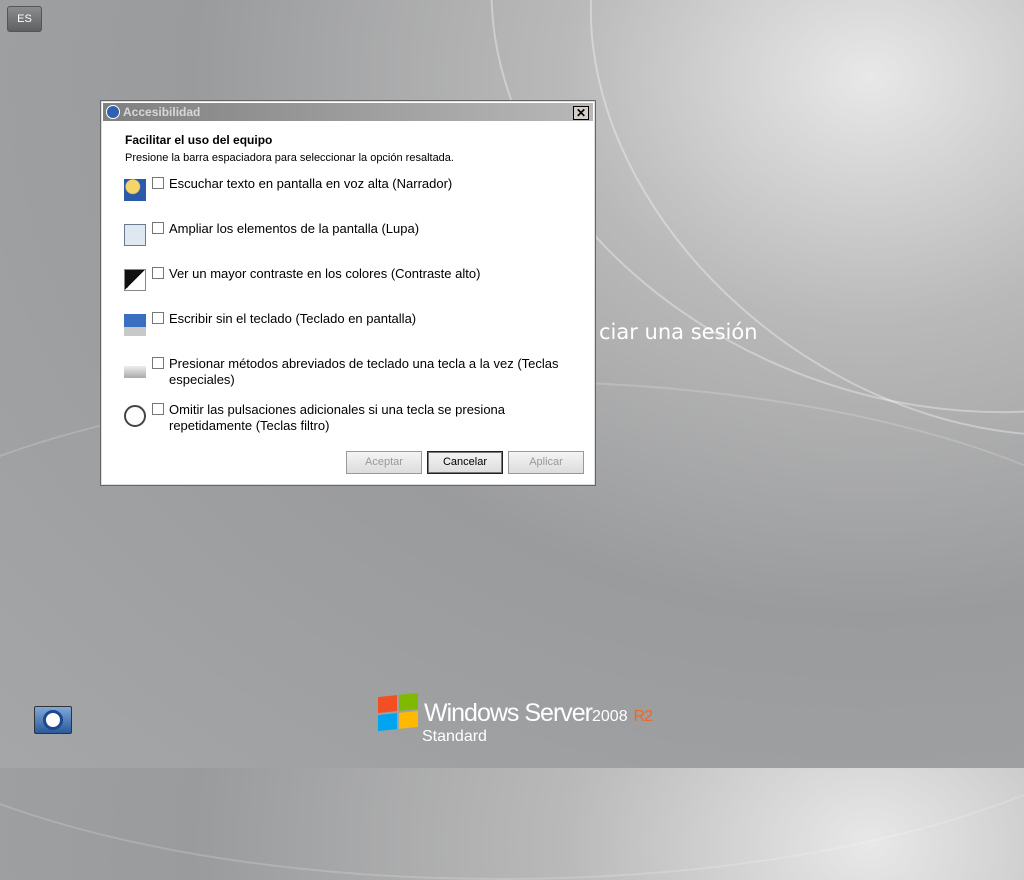 The width and height of the screenshot is (1024, 880). What do you see at coordinates (158, 183) in the screenshot?
I see `narrator-checkbox` at bounding box center [158, 183].